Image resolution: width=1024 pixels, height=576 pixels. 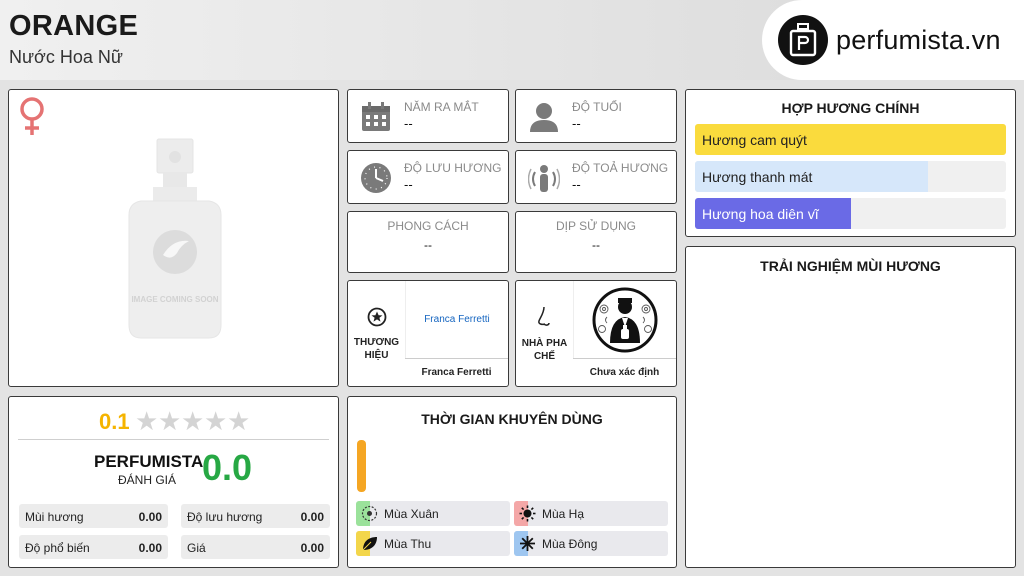 I want to click on brand-logo: Franca Ferretti, so click(x=456, y=319).